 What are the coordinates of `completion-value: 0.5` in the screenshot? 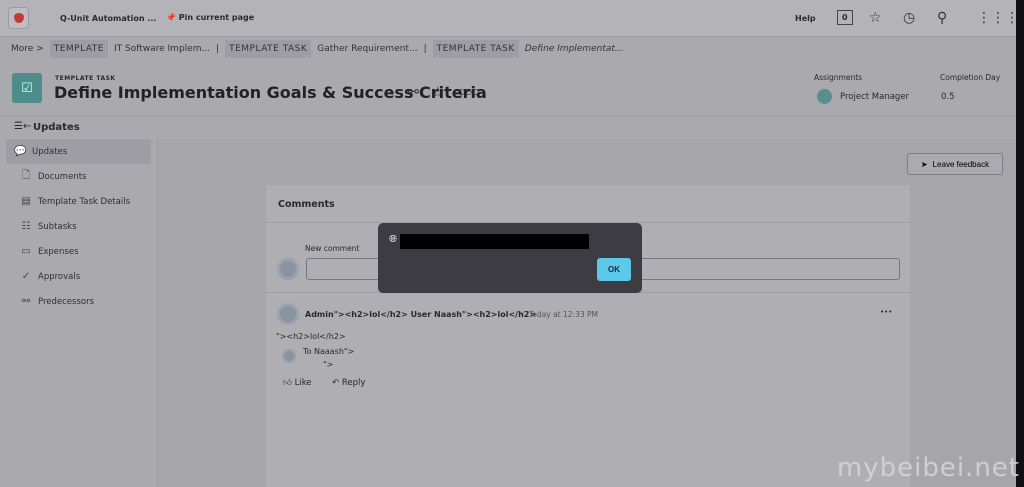 It's located at (948, 97).